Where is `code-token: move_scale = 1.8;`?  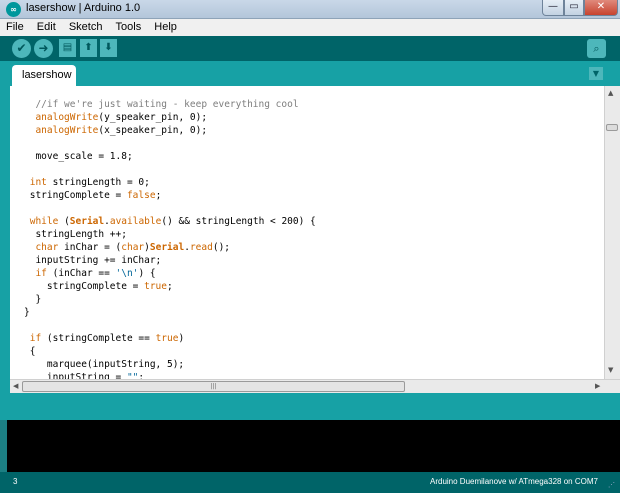
code-token: move_scale = 1.8; is located at coordinates (78, 156).